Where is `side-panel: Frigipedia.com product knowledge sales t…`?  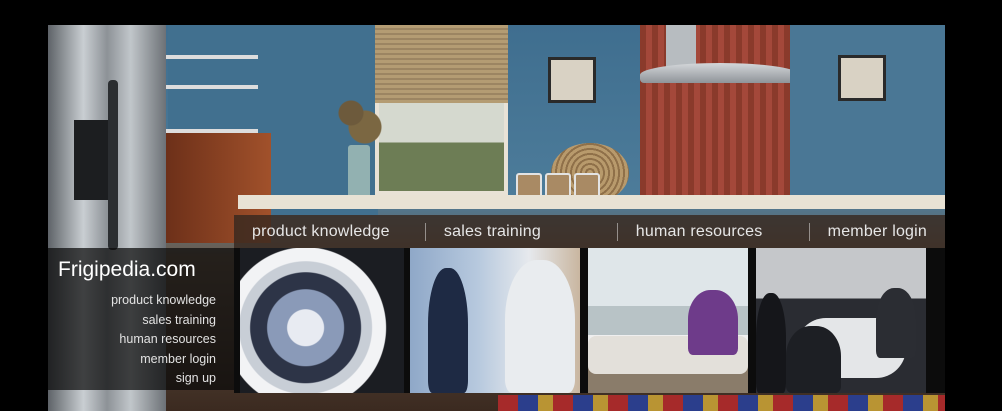 side-panel: Frigipedia.com product knowledge sales t… is located at coordinates (141, 319).